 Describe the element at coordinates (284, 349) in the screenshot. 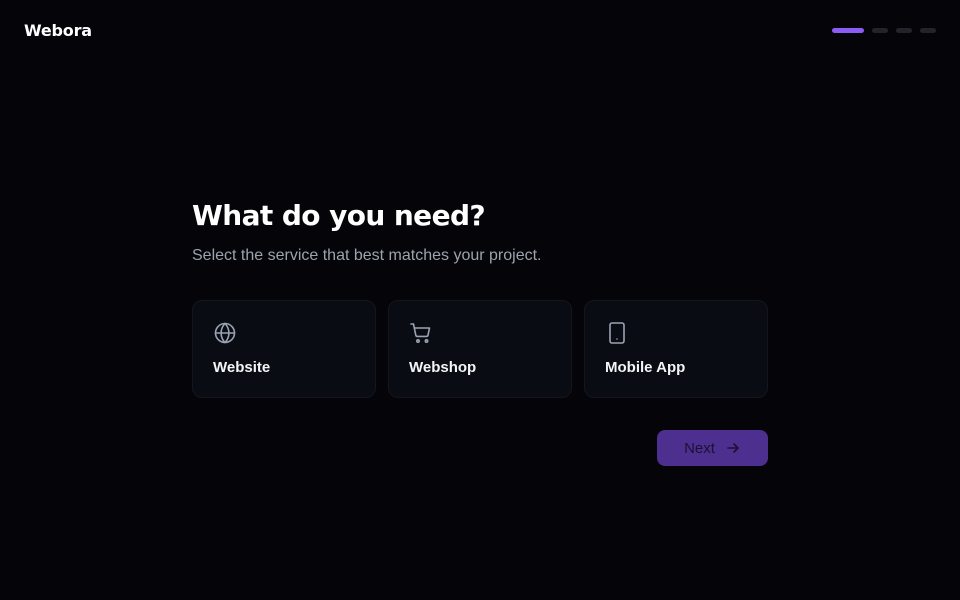

I see `option-website: Website` at that location.